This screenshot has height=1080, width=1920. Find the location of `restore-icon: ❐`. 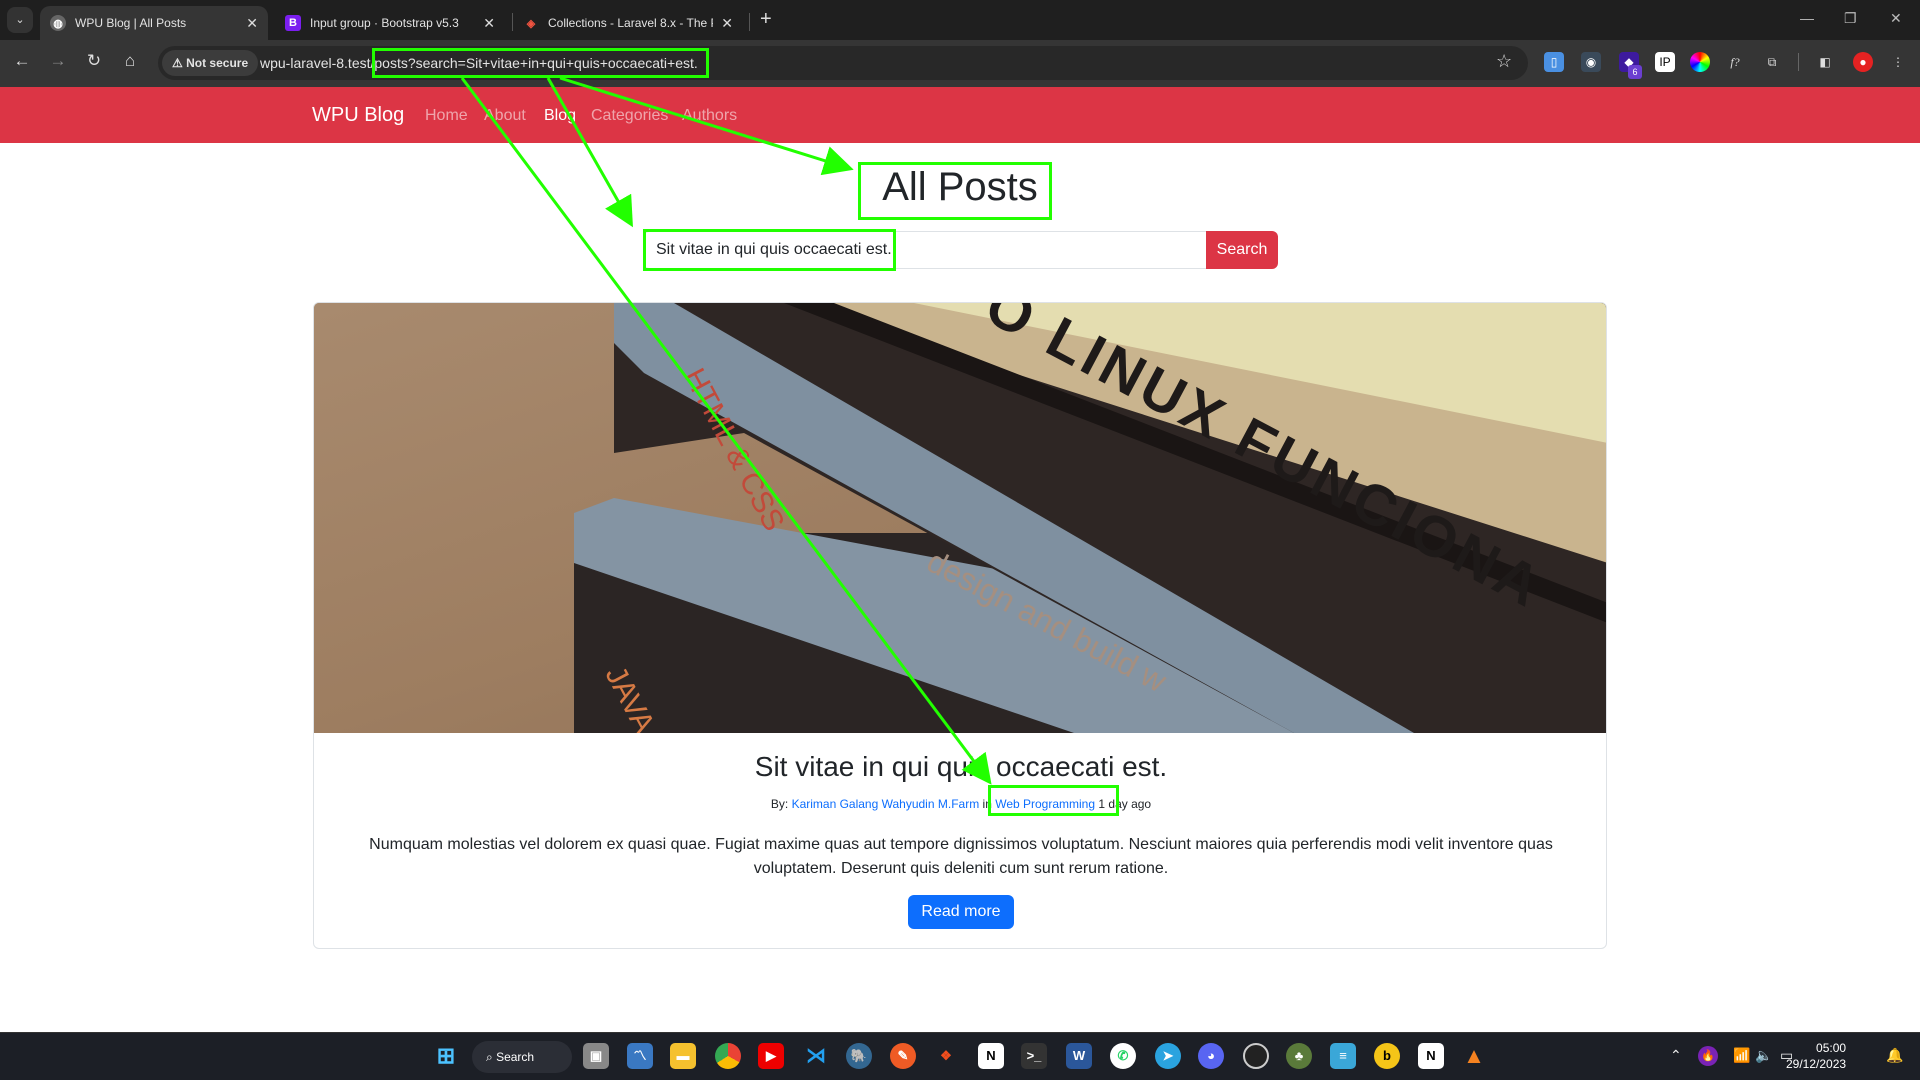

restore-icon: ❐ is located at coordinates (1850, 18).